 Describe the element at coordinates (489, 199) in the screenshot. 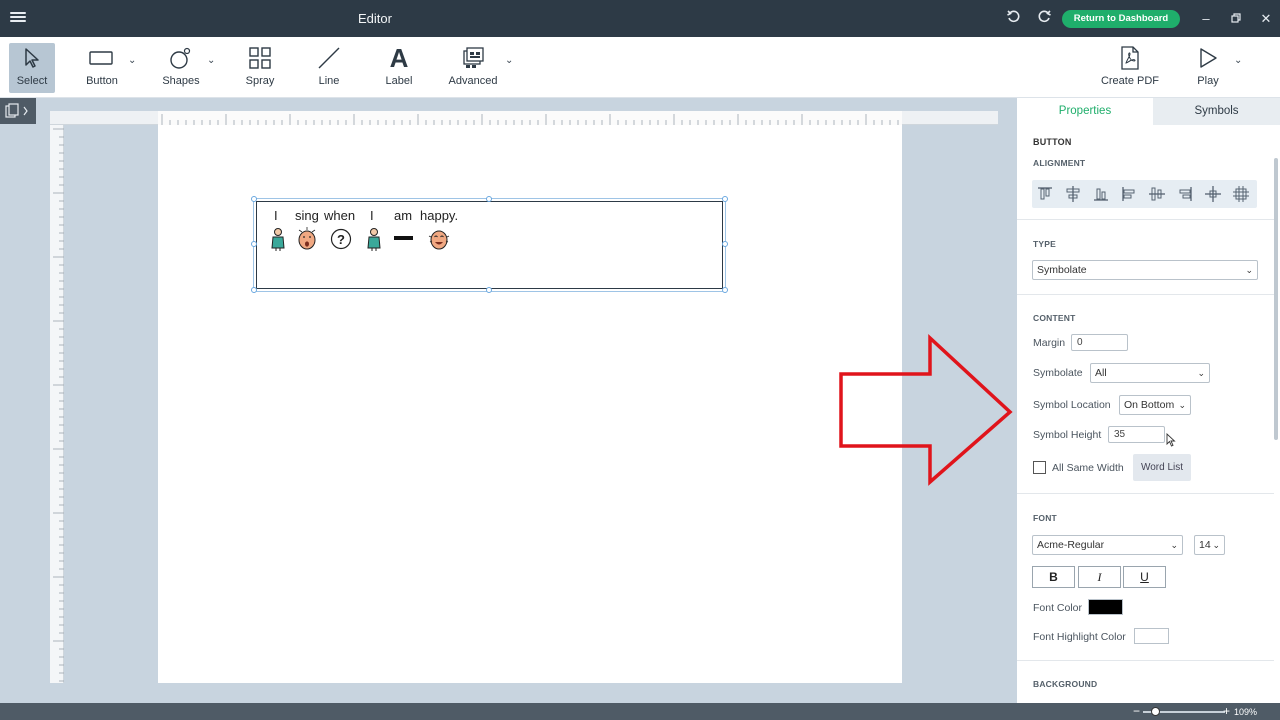

I see `resize-handle-n` at that location.